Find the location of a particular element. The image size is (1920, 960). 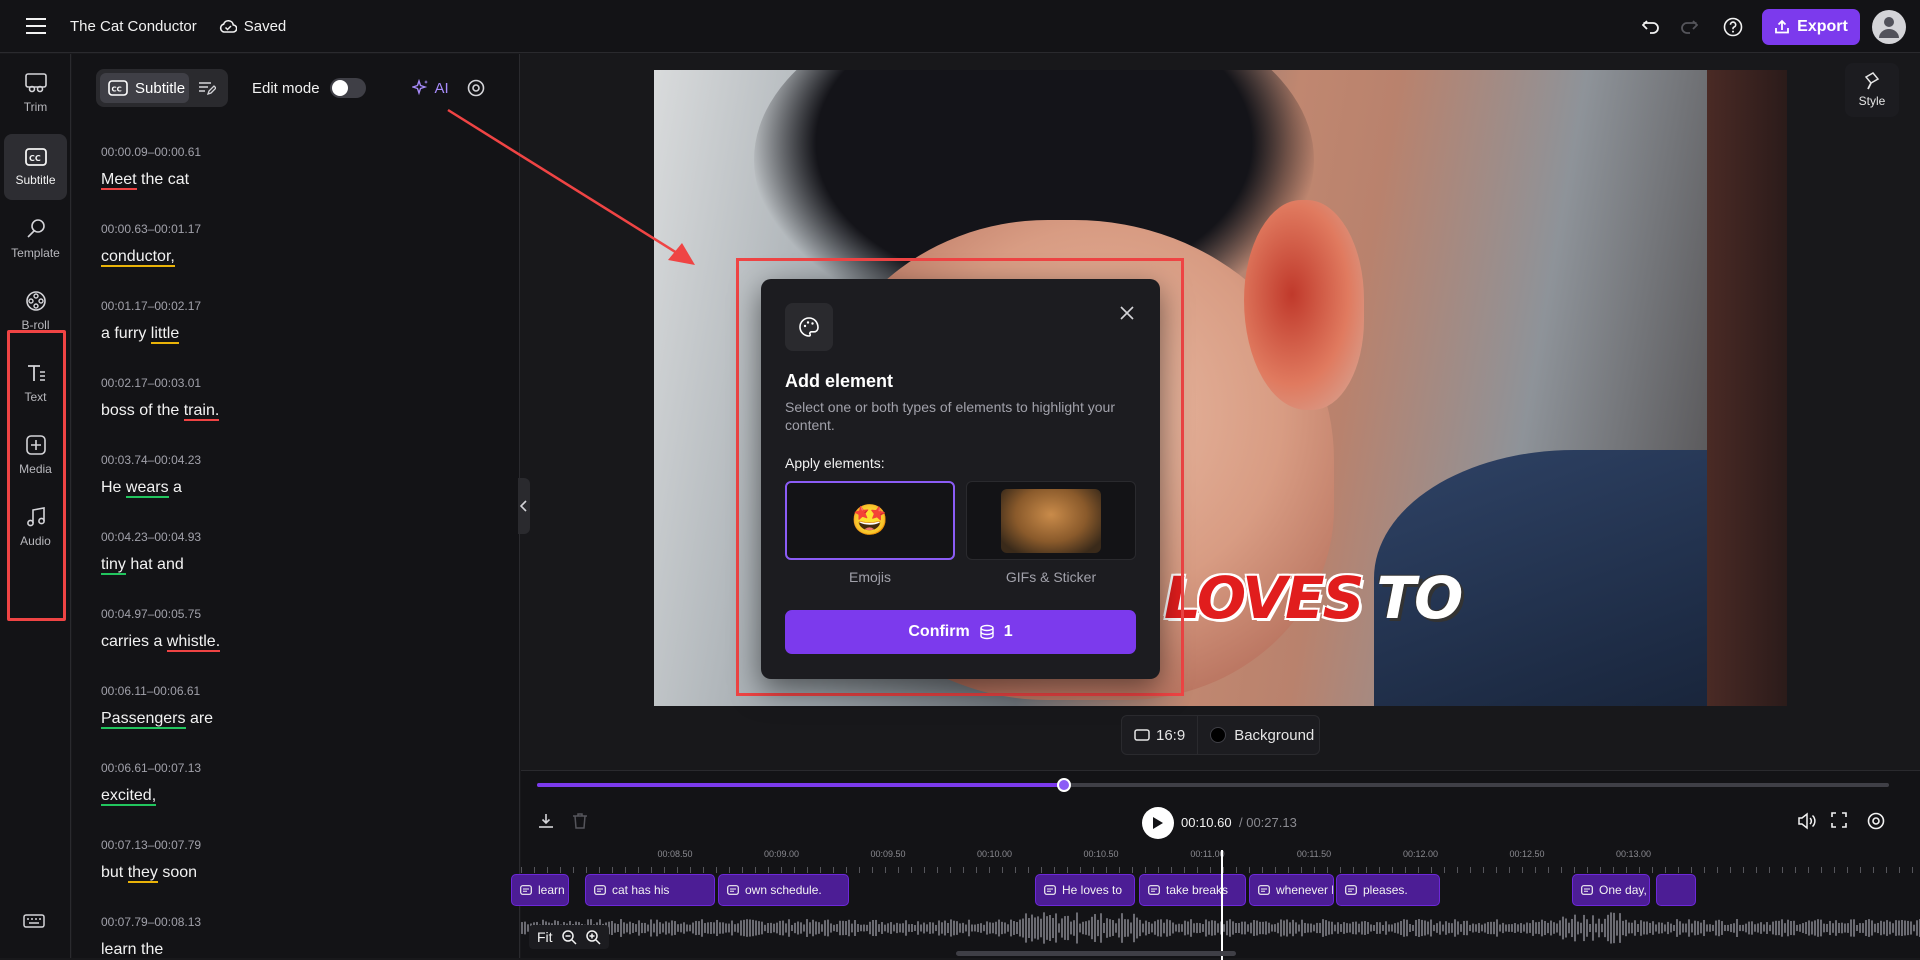

subtitle-item: 00:02.17–00:03.01 boss of the train. is located at coordinates (301, 411).